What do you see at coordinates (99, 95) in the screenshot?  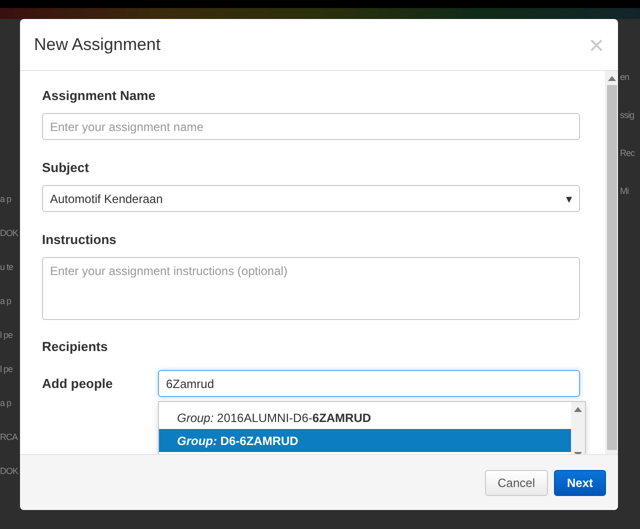 I see `field-label: Assignment Name` at bounding box center [99, 95].